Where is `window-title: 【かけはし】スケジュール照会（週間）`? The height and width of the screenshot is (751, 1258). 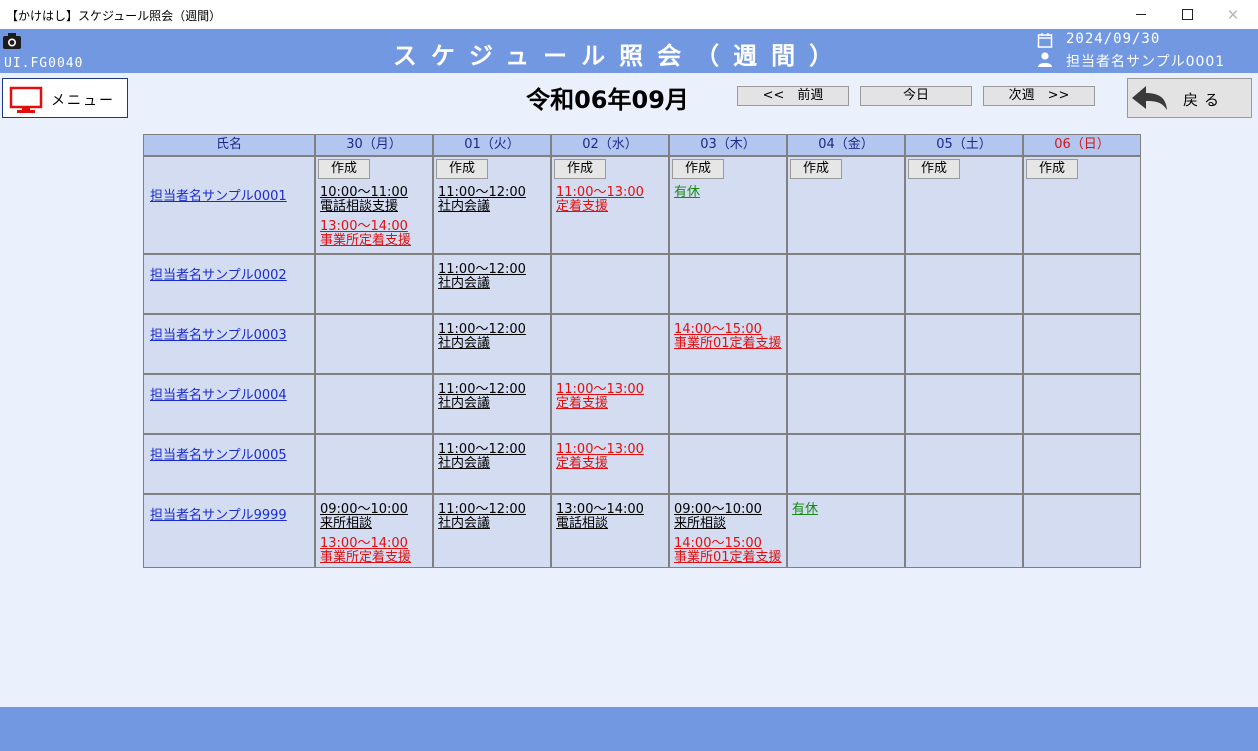 window-title: 【かけはし】スケジュール照会（週間） is located at coordinates (114, 16).